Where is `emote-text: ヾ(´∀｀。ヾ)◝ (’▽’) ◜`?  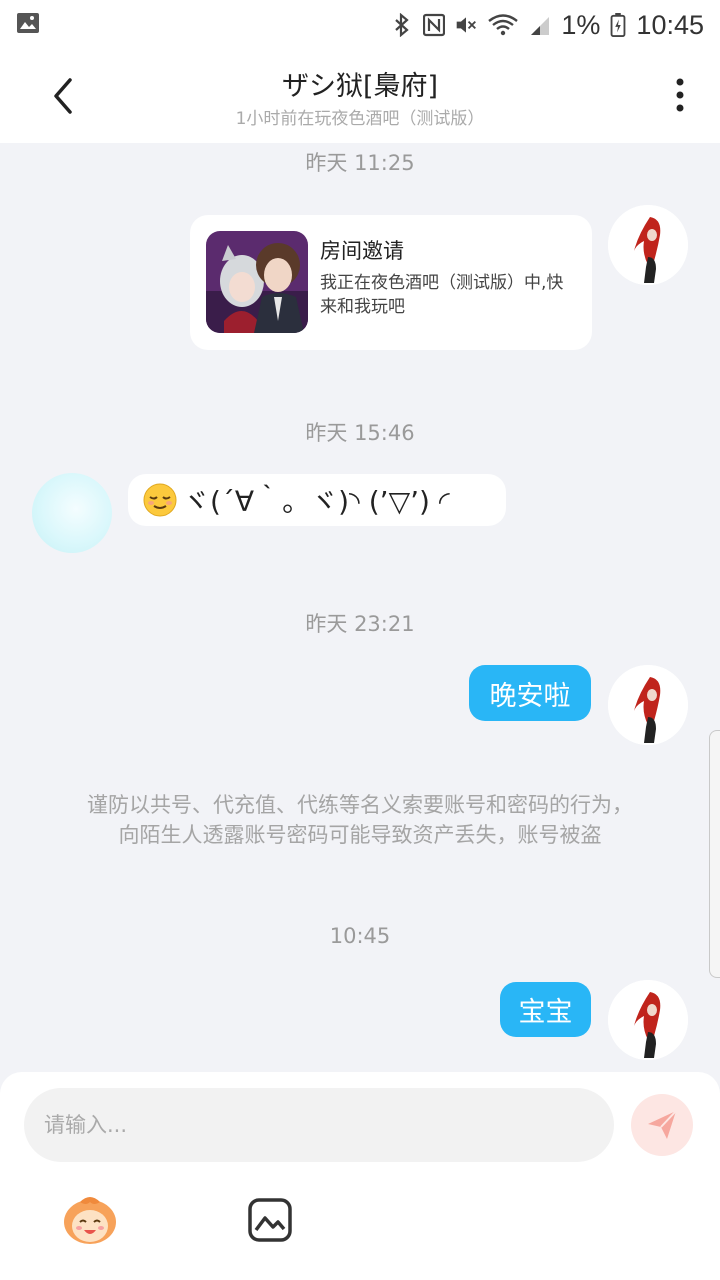
emote-text: ヾ(´∀｀。ヾ)◝ (’▽’) ◜ is located at coordinates (316, 501).